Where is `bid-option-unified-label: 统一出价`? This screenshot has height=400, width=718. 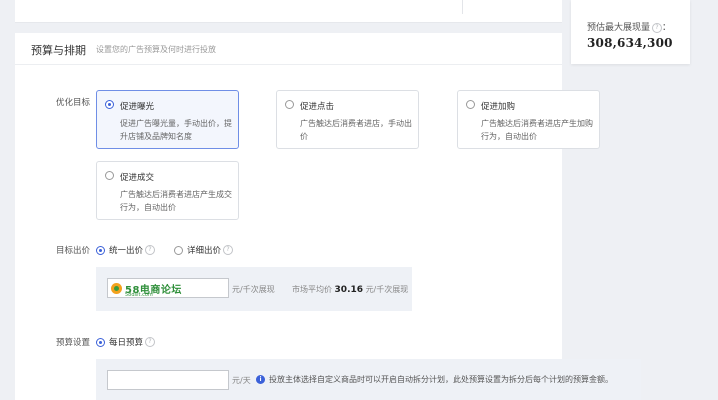 bid-option-unified-label: 统一出价 is located at coordinates (126, 251).